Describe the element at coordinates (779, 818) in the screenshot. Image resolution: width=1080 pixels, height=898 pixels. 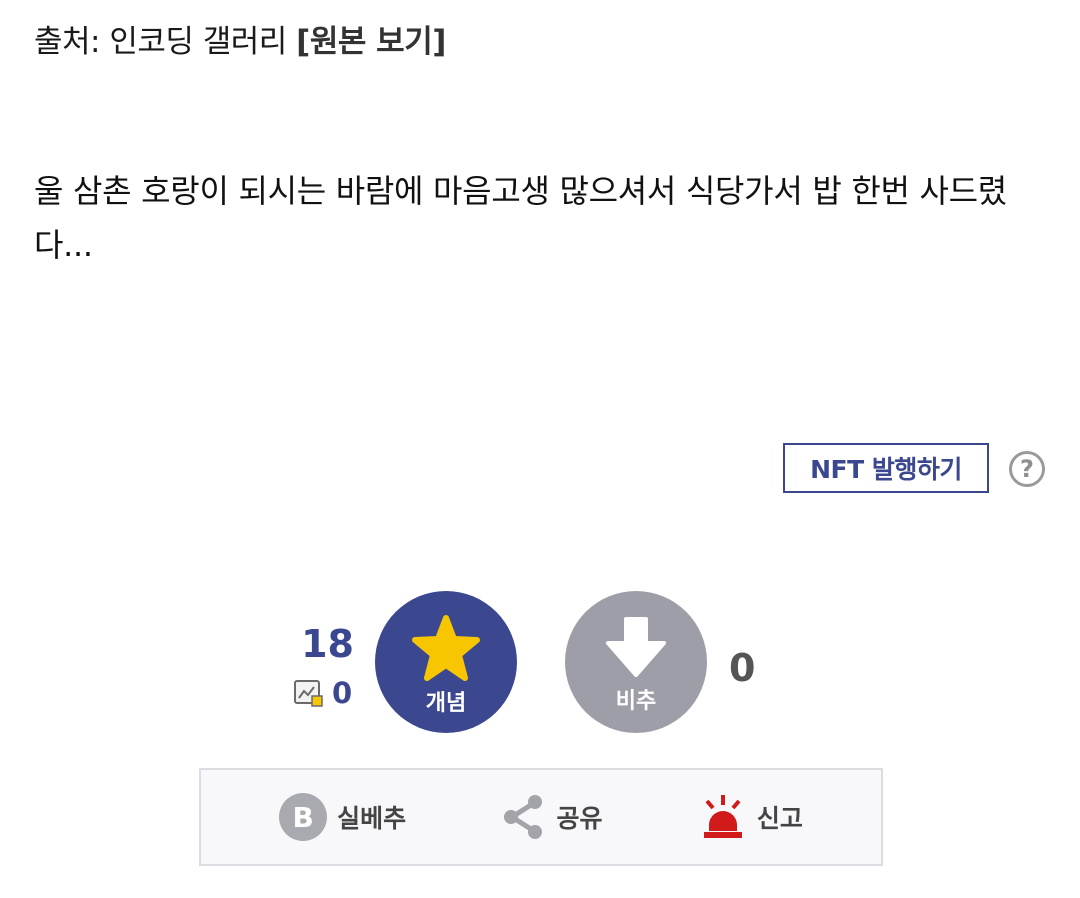
I see `report-label: 신고` at that location.